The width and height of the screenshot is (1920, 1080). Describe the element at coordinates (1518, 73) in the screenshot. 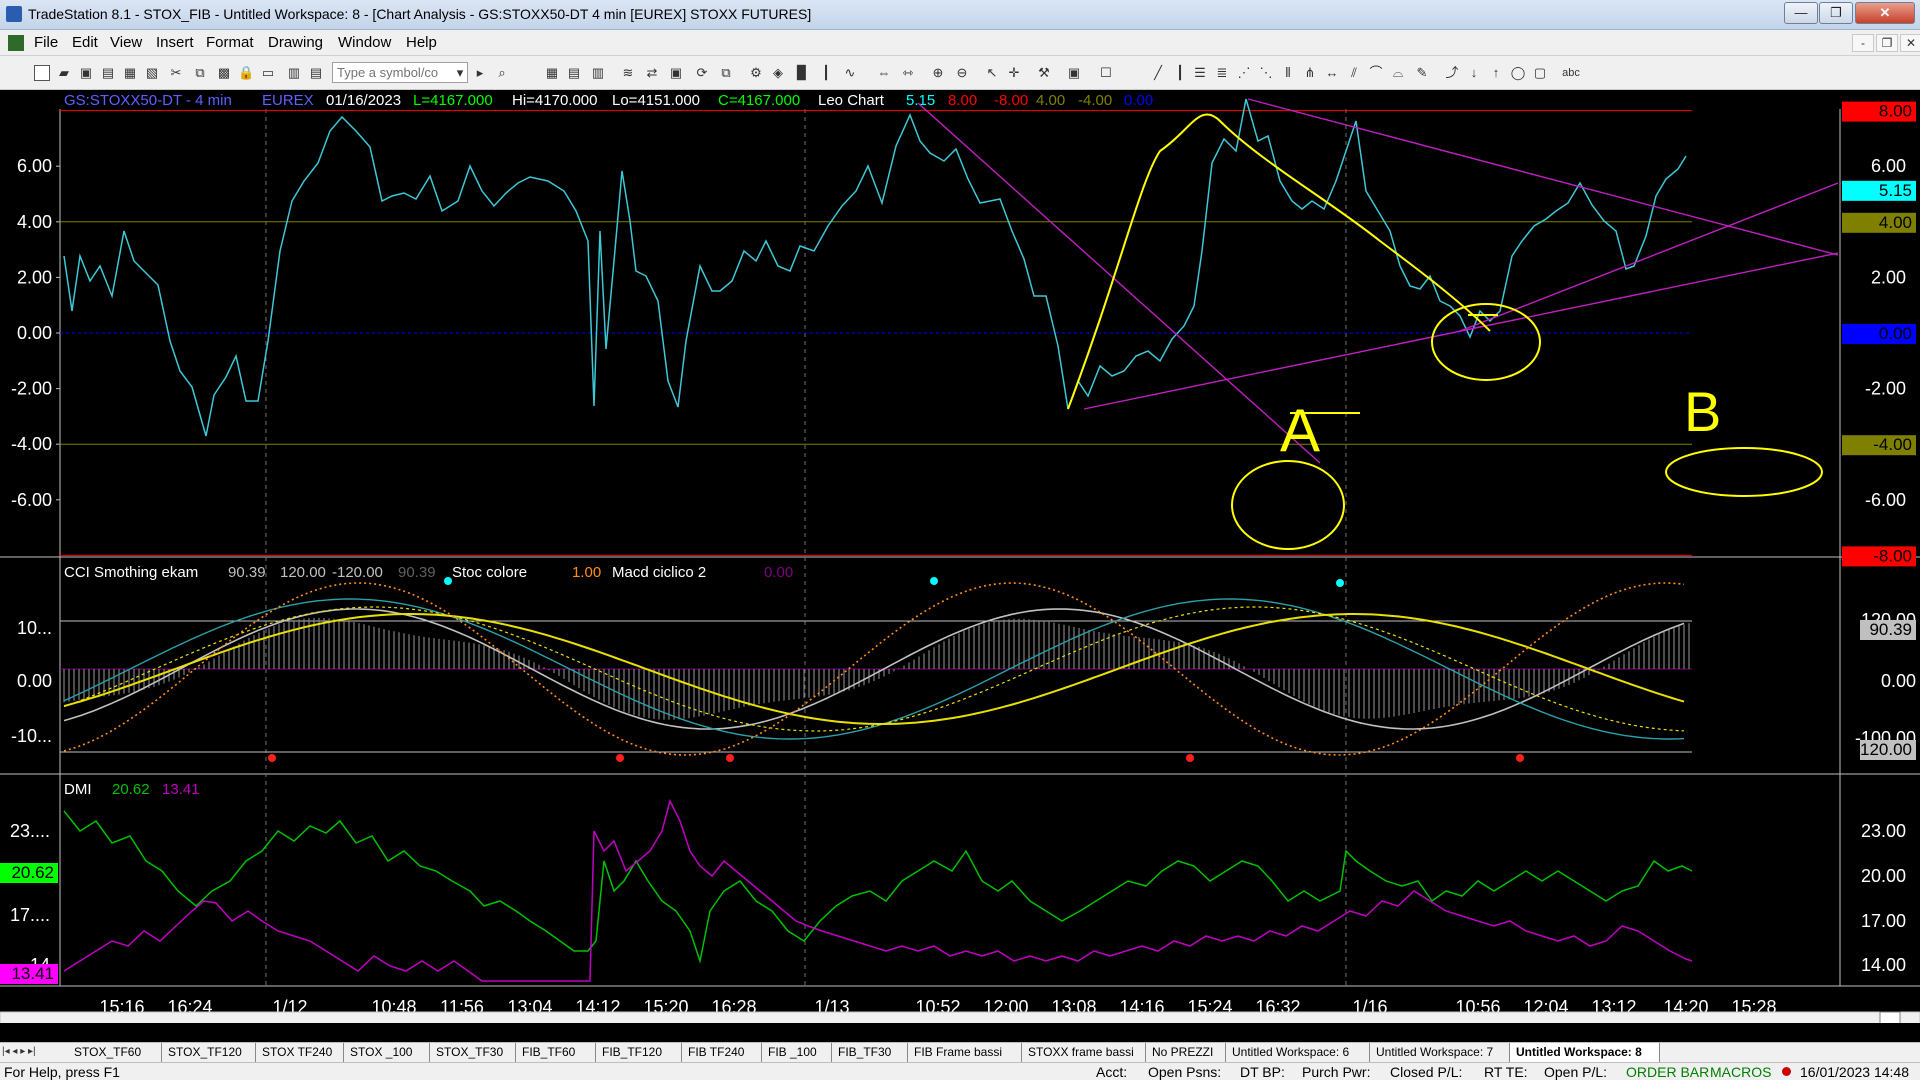

I see `ellipse-icon: ◯` at that location.